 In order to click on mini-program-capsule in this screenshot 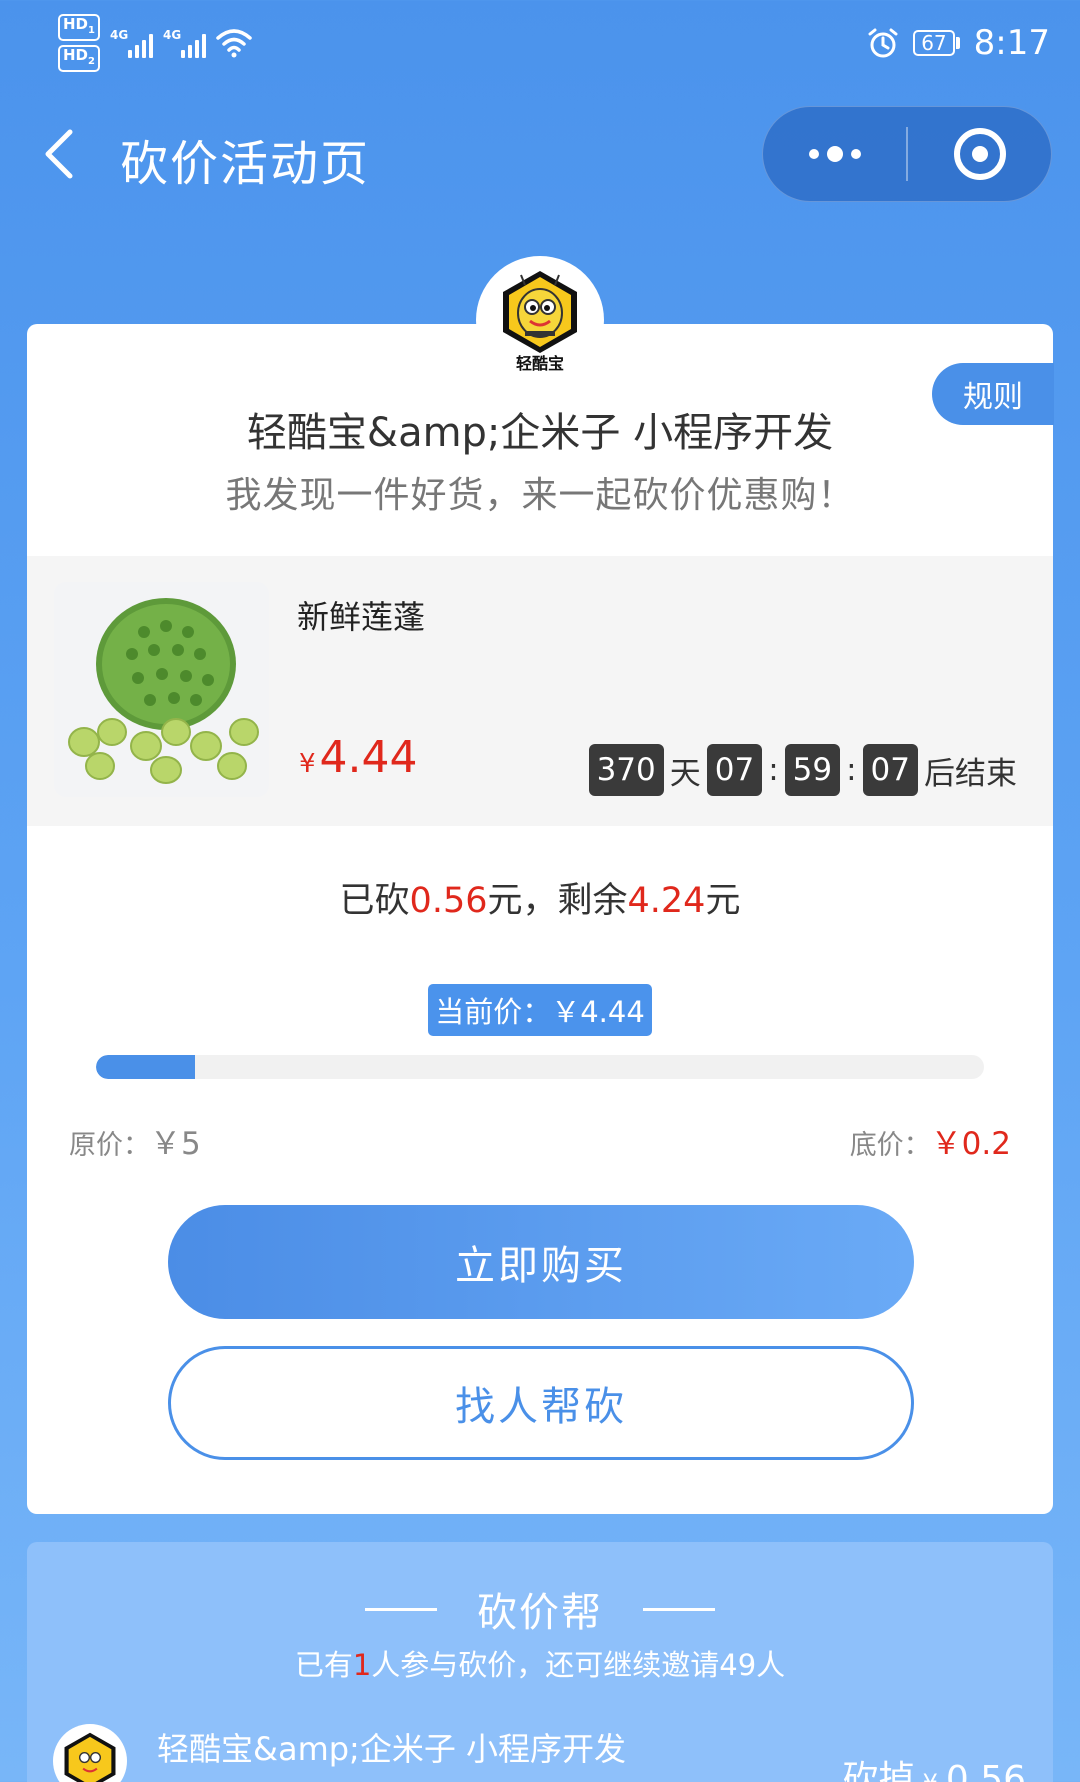, I will do `click(907, 154)`.